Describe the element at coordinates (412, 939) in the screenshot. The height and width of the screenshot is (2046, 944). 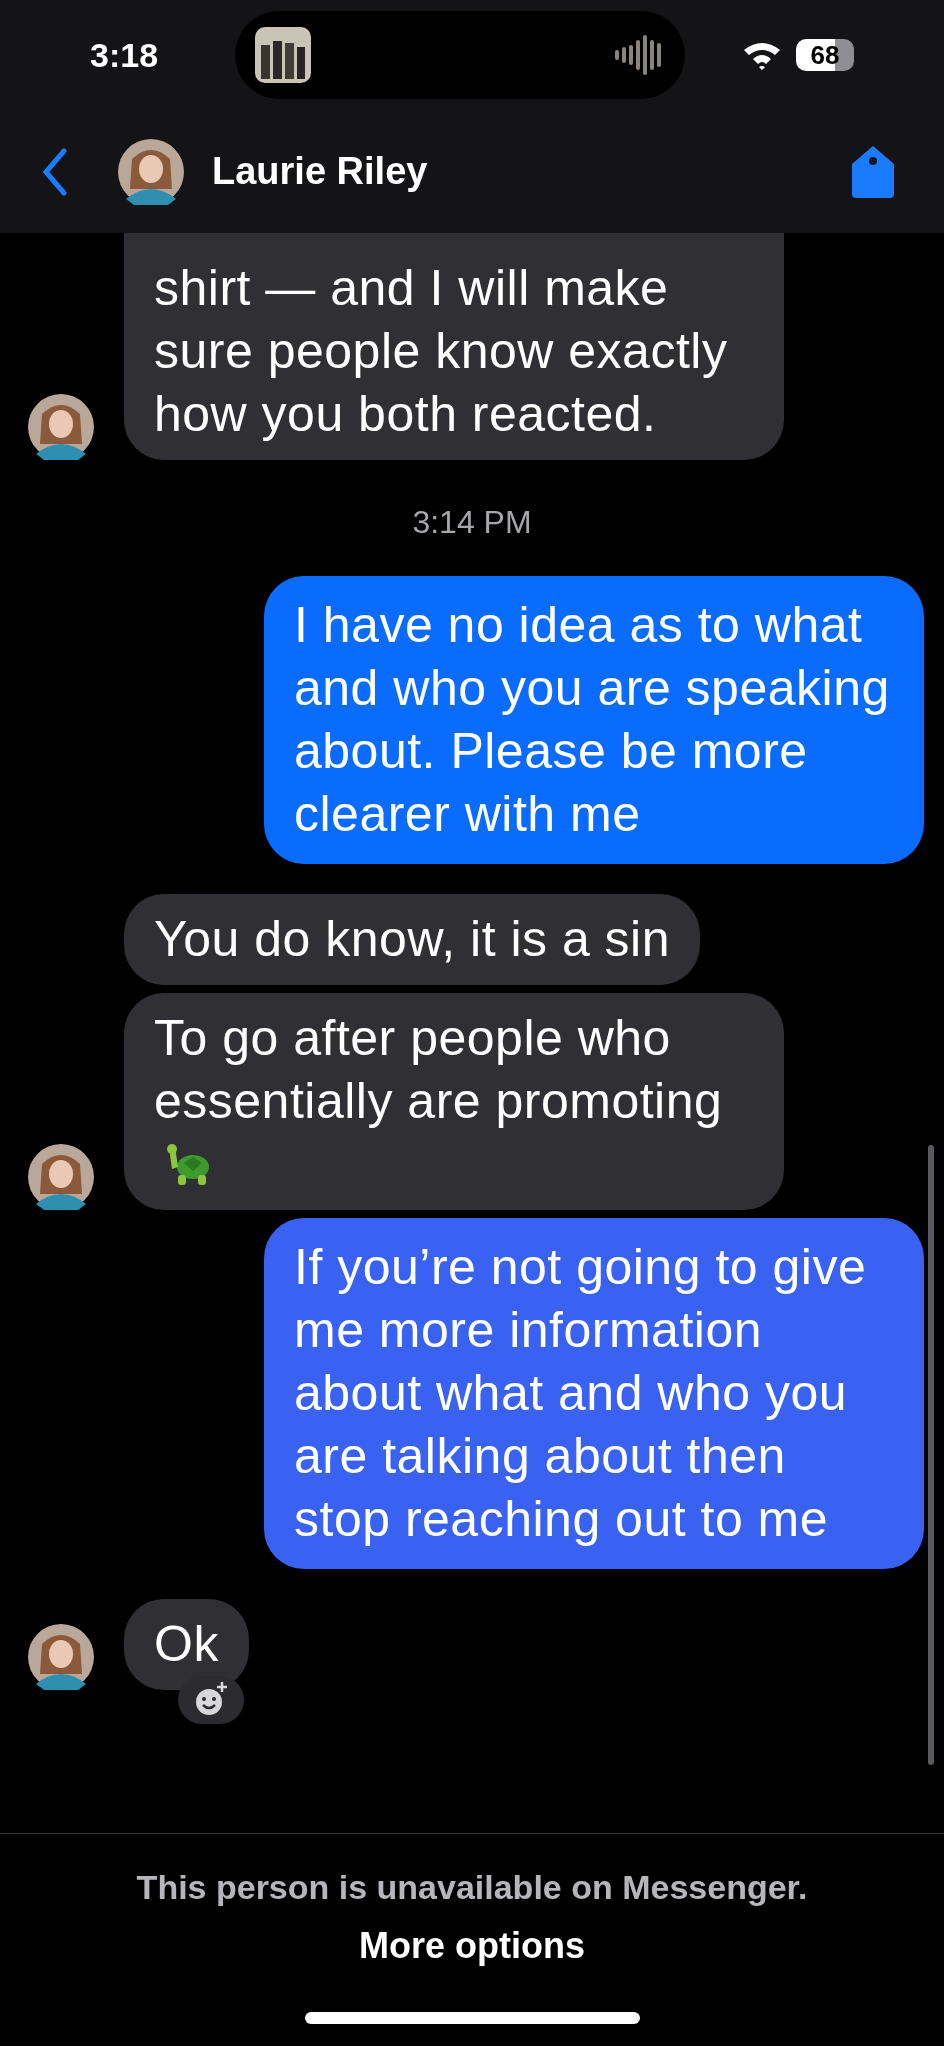
I see `incoming-message: You do know, it is a sin` at that location.